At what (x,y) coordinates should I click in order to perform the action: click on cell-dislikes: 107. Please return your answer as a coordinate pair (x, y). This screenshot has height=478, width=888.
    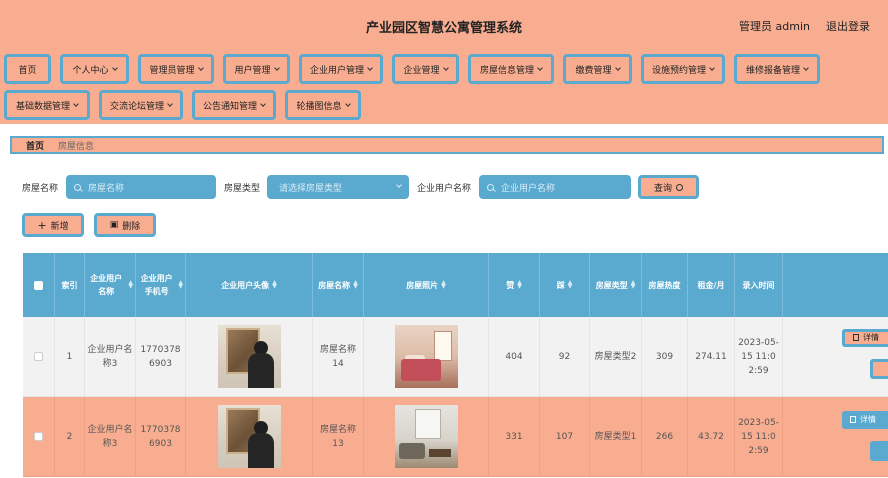
    Looking at the image, I should click on (565, 437).